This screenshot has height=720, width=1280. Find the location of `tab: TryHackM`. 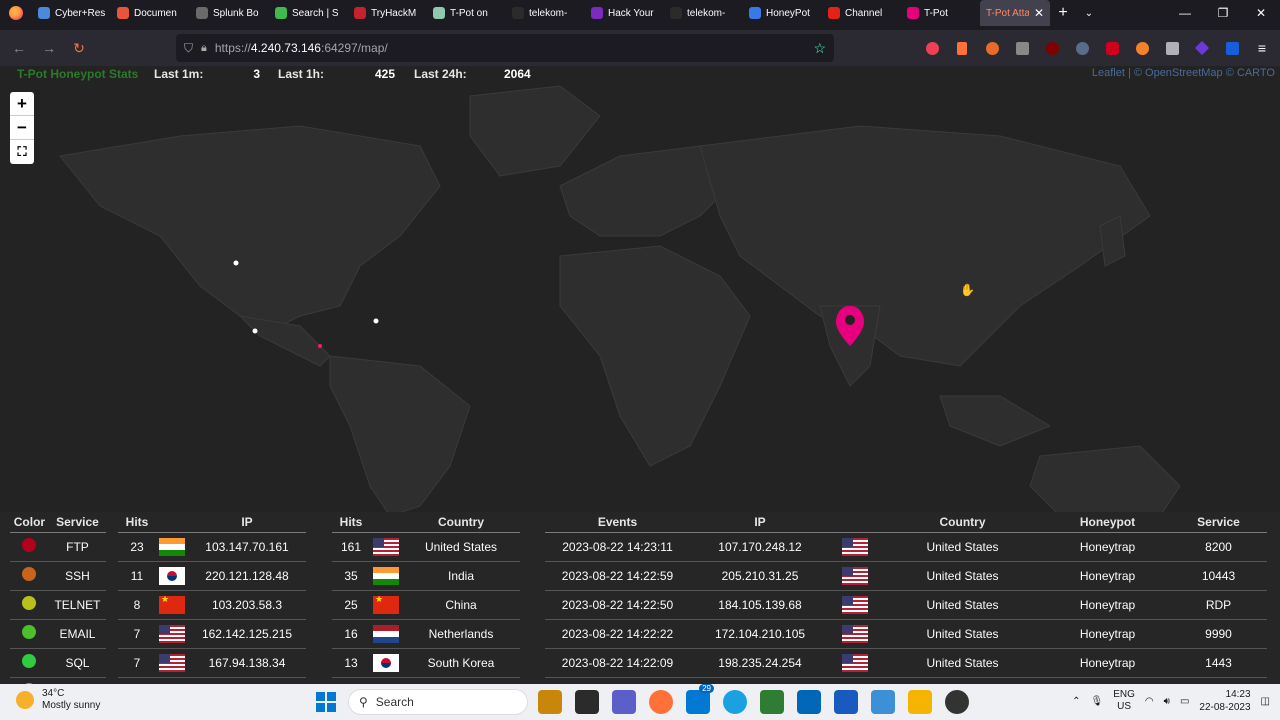

tab: TryHackM is located at coordinates (387, 13).